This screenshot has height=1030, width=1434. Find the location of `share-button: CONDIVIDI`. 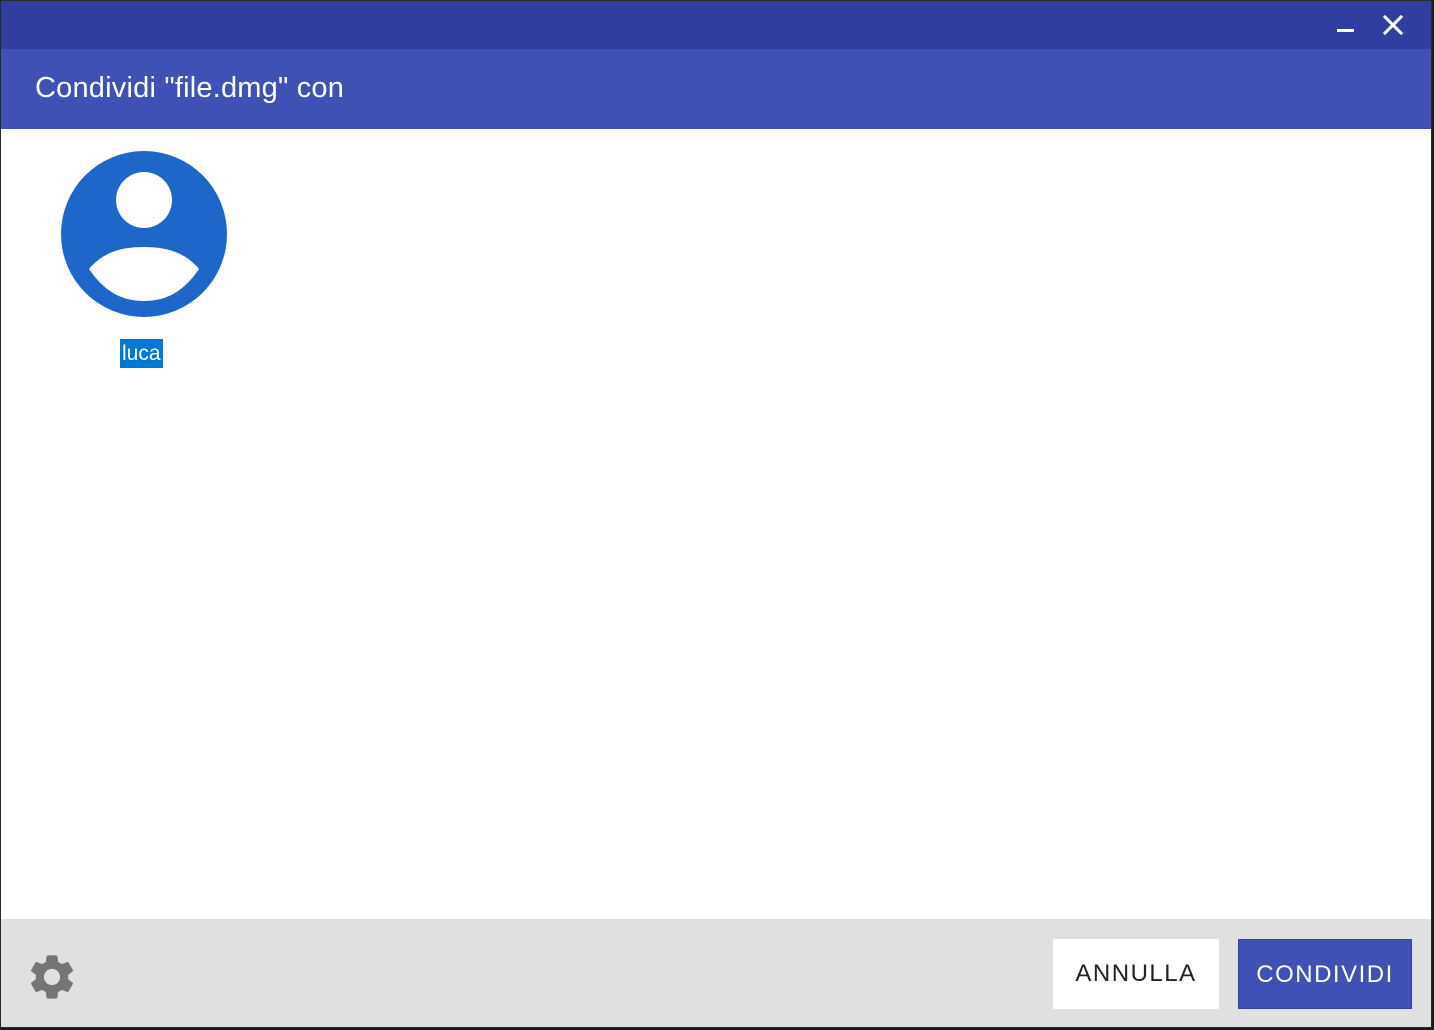

share-button: CONDIVIDI is located at coordinates (1325, 974).